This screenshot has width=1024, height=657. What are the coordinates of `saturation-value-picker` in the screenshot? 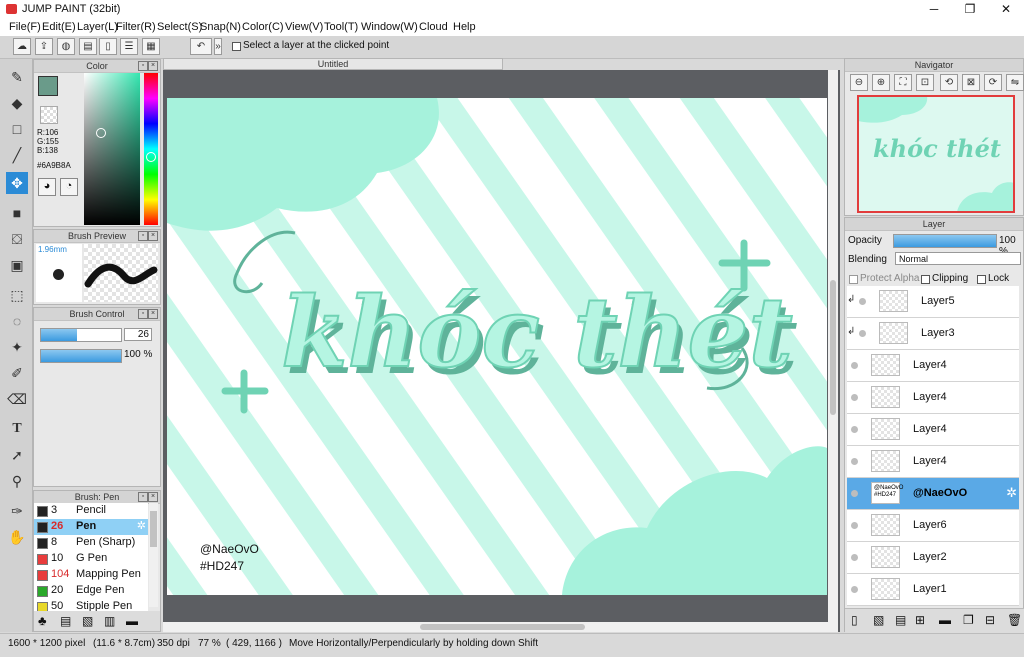 It's located at (112, 149).